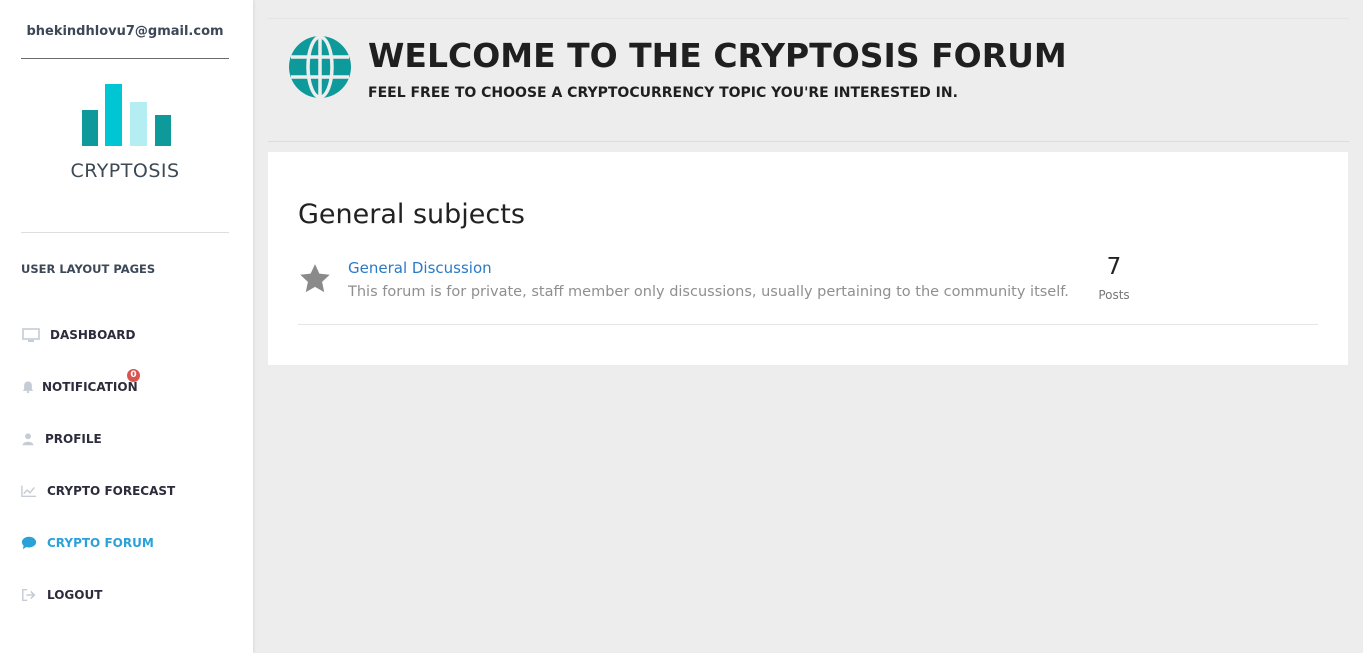 Image resolution: width=1363 pixels, height=653 pixels. Describe the element at coordinates (411, 214) in the screenshot. I see `section-title: General subjects` at that location.